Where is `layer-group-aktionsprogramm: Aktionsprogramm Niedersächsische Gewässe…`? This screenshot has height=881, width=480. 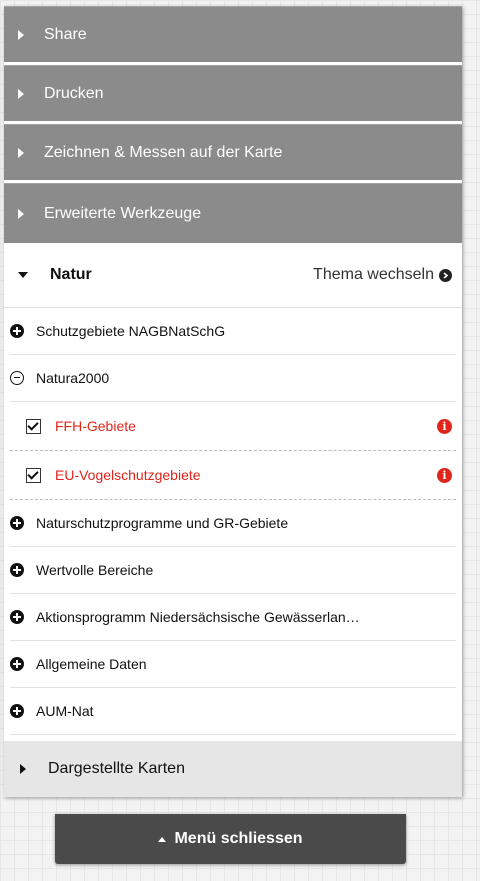 layer-group-aktionsprogramm: Aktionsprogramm Niedersächsische Gewässe… is located at coordinates (233, 617).